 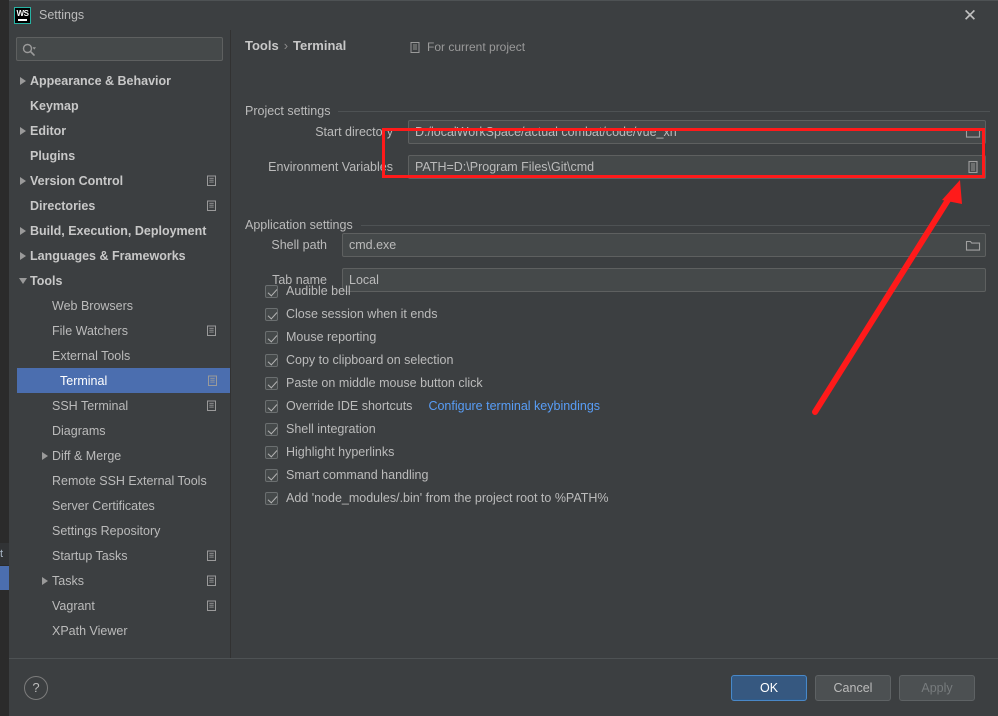 I want to click on sidebar-item-external-tools: External Tools, so click(x=119, y=355).